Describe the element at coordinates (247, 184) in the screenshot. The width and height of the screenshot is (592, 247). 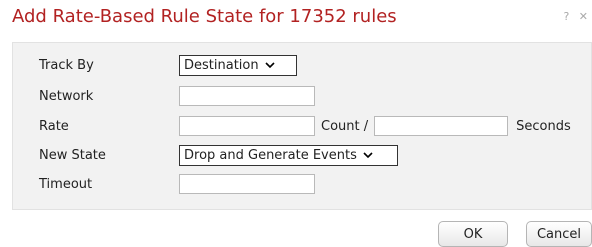
I see `timeout-input` at that location.